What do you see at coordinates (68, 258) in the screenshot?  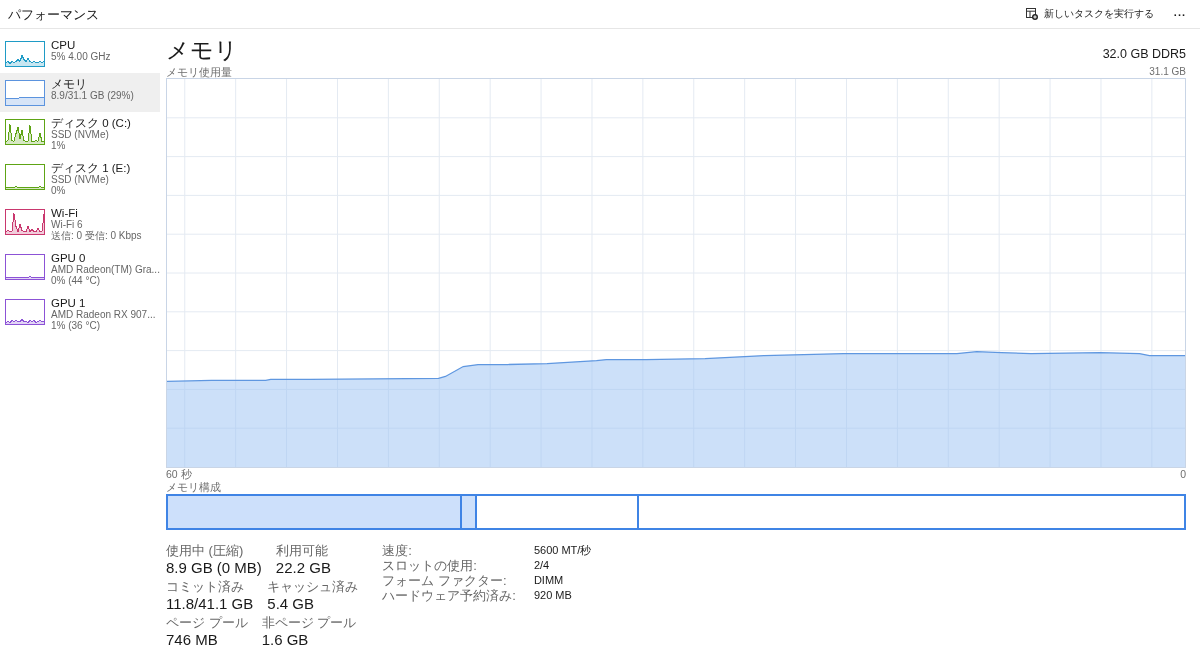 I see `device-name: GPU 0` at bounding box center [68, 258].